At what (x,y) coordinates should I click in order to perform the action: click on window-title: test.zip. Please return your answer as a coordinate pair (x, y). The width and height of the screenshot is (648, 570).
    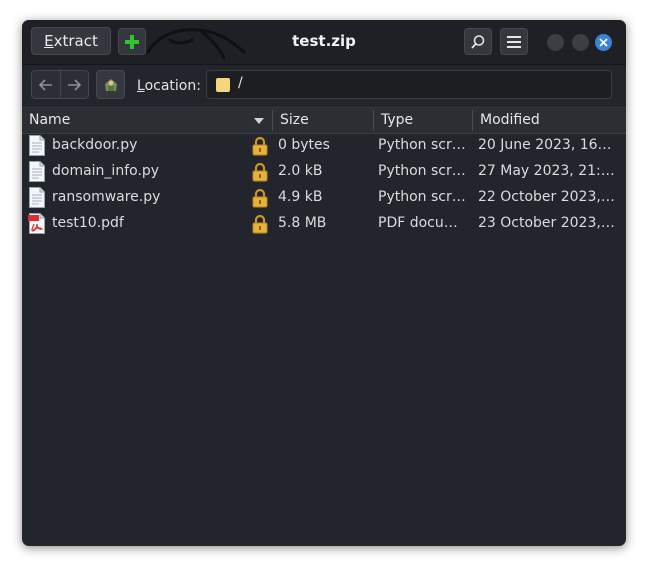
    Looking at the image, I should click on (324, 41).